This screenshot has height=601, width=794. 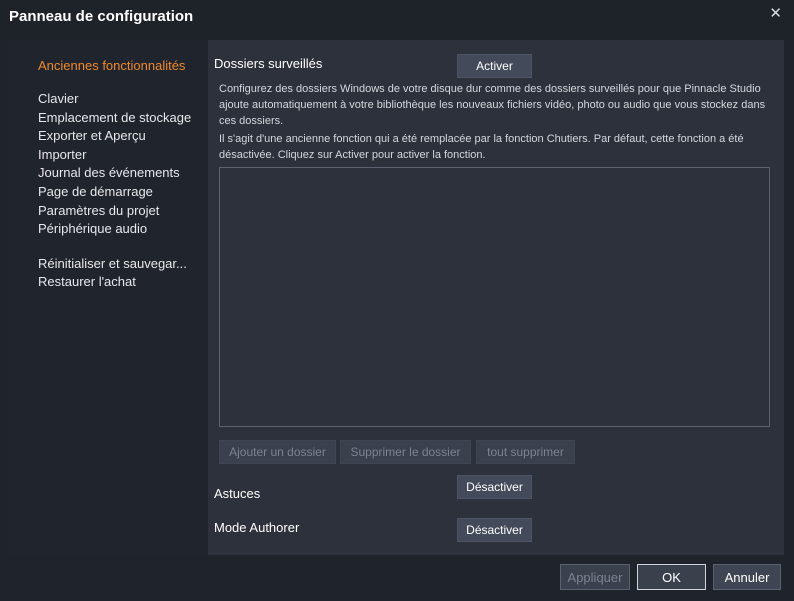 What do you see at coordinates (98, 210) in the screenshot?
I see `sidebar-item-project-settings: Paramètres du projet` at bounding box center [98, 210].